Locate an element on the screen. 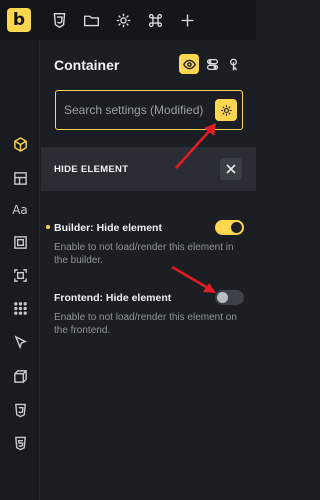  grid-dots-icon is located at coordinates (20, 308).